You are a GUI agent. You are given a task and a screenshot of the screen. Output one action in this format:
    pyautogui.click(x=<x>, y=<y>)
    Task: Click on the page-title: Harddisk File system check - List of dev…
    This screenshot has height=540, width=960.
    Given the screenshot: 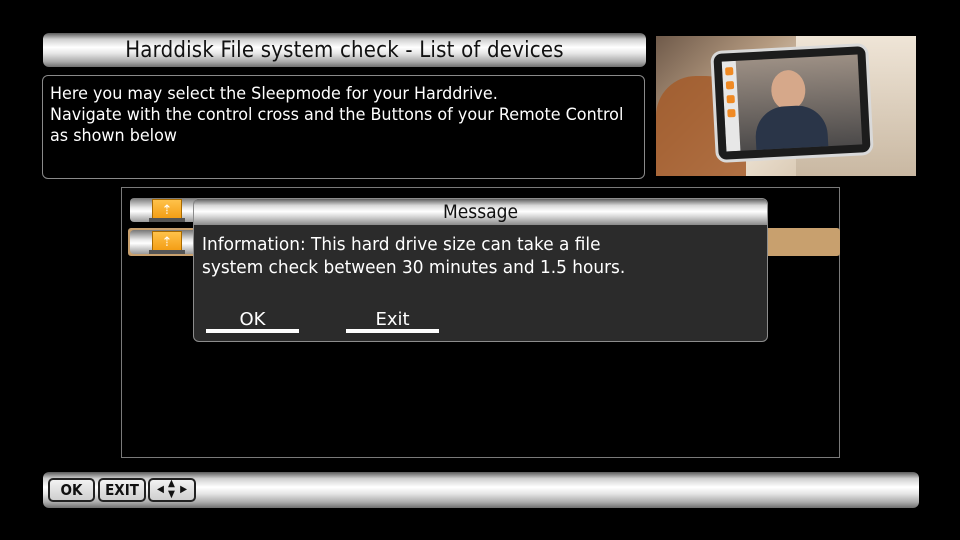 What is the action you would take?
    pyautogui.click(x=344, y=50)
    